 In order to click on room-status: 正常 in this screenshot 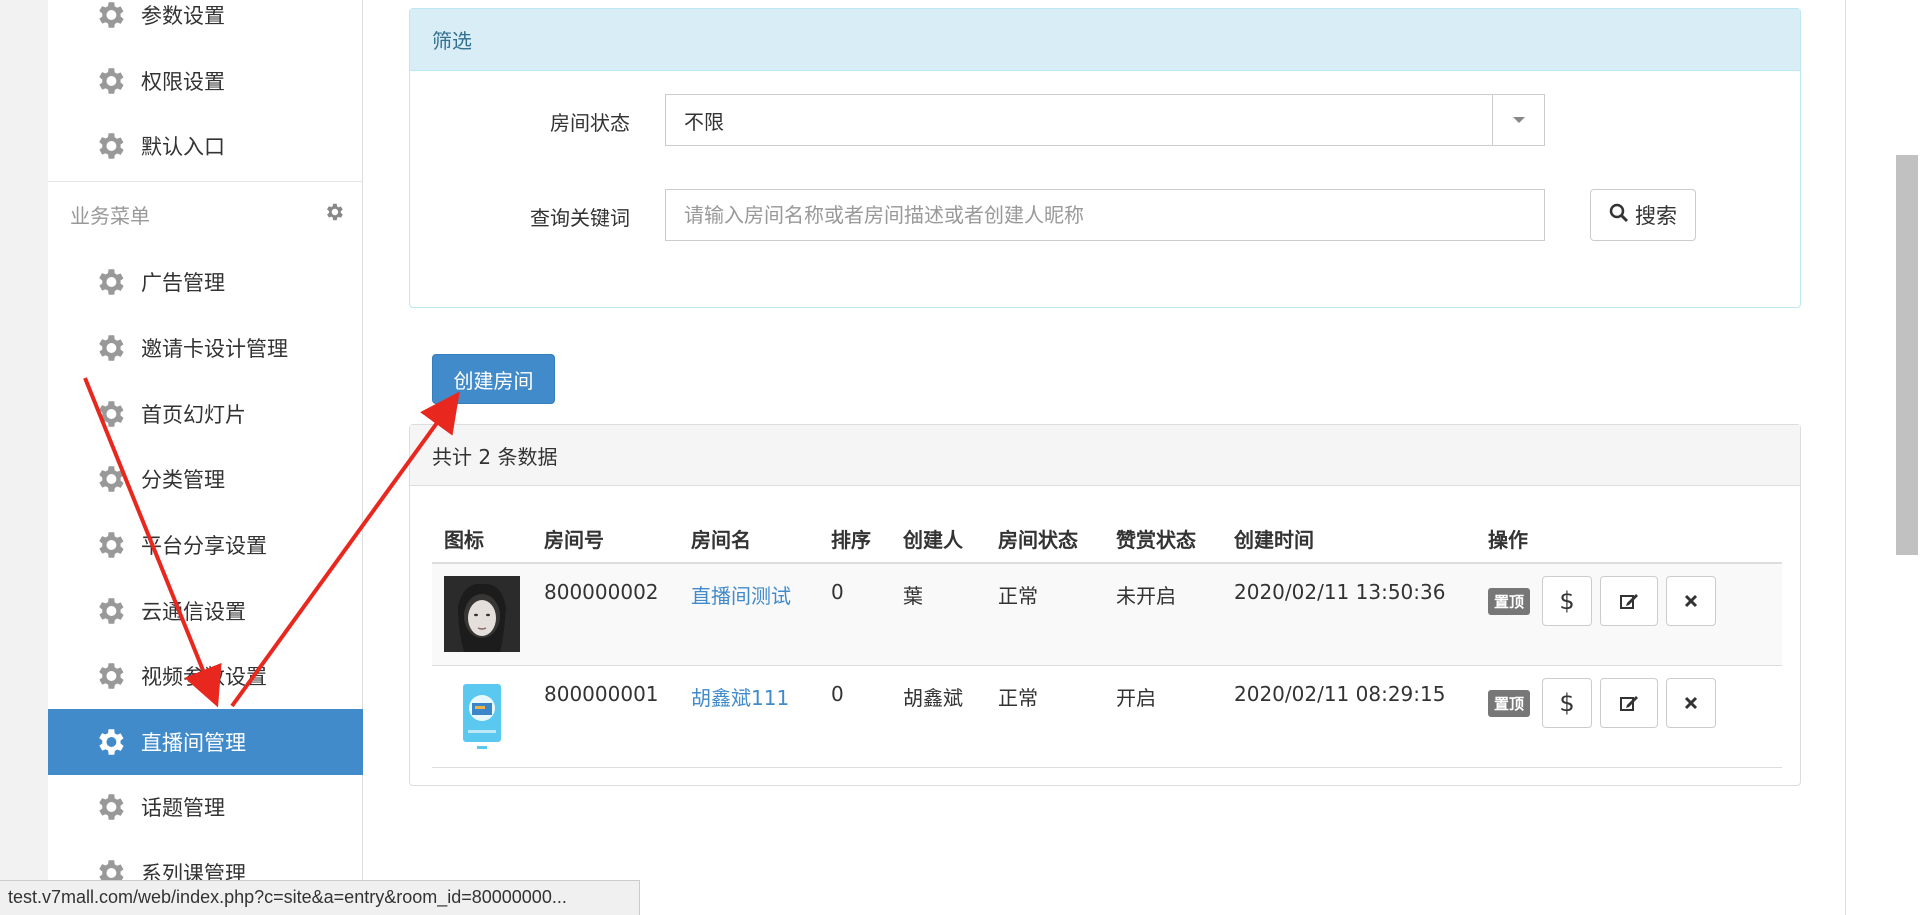, I will do `click(1045, 716)`.